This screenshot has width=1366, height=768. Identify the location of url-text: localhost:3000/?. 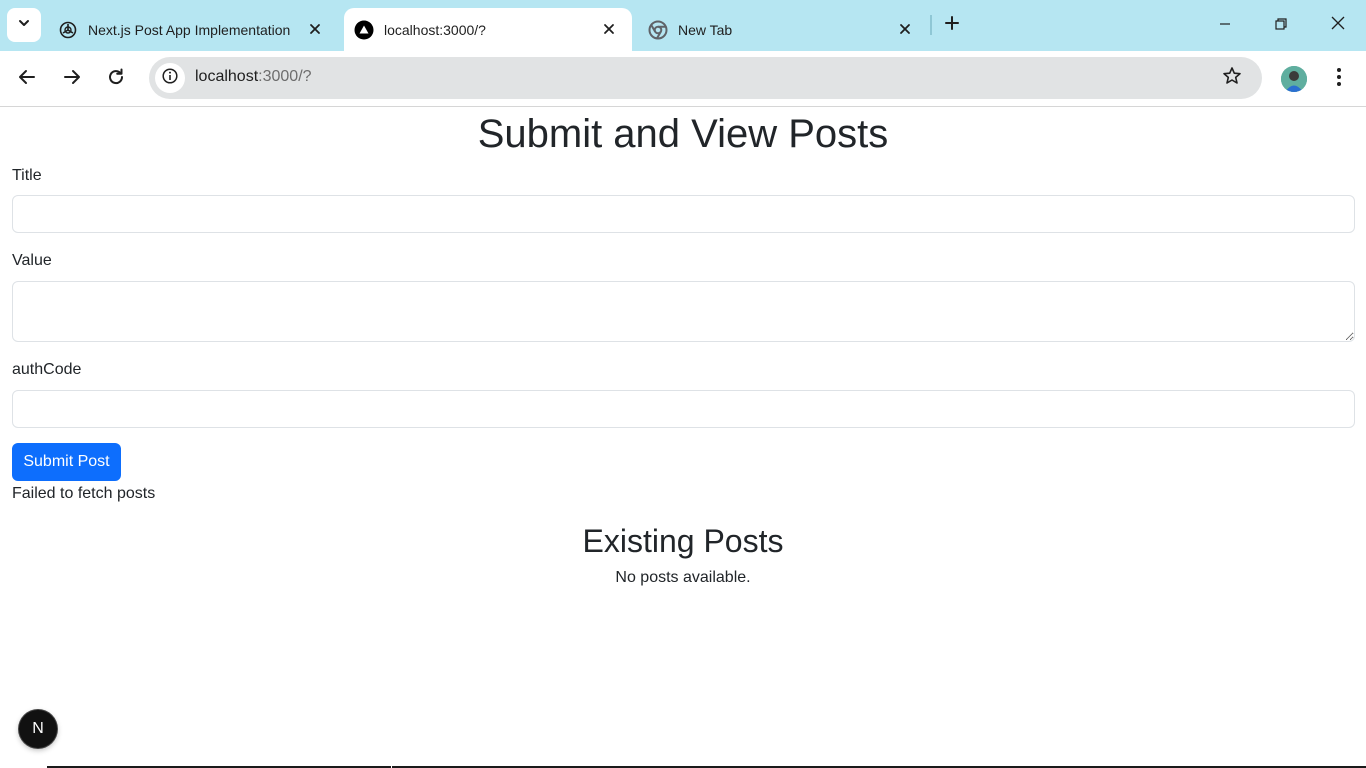
(253, 77).